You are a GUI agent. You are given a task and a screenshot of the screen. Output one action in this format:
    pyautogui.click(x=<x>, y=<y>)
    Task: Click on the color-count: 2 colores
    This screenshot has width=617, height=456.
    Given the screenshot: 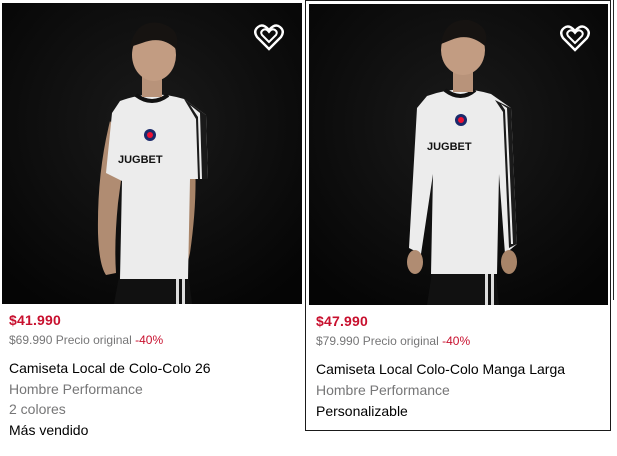 What is the action you would take?
    pyautogui.click(x=37, y=409)
    